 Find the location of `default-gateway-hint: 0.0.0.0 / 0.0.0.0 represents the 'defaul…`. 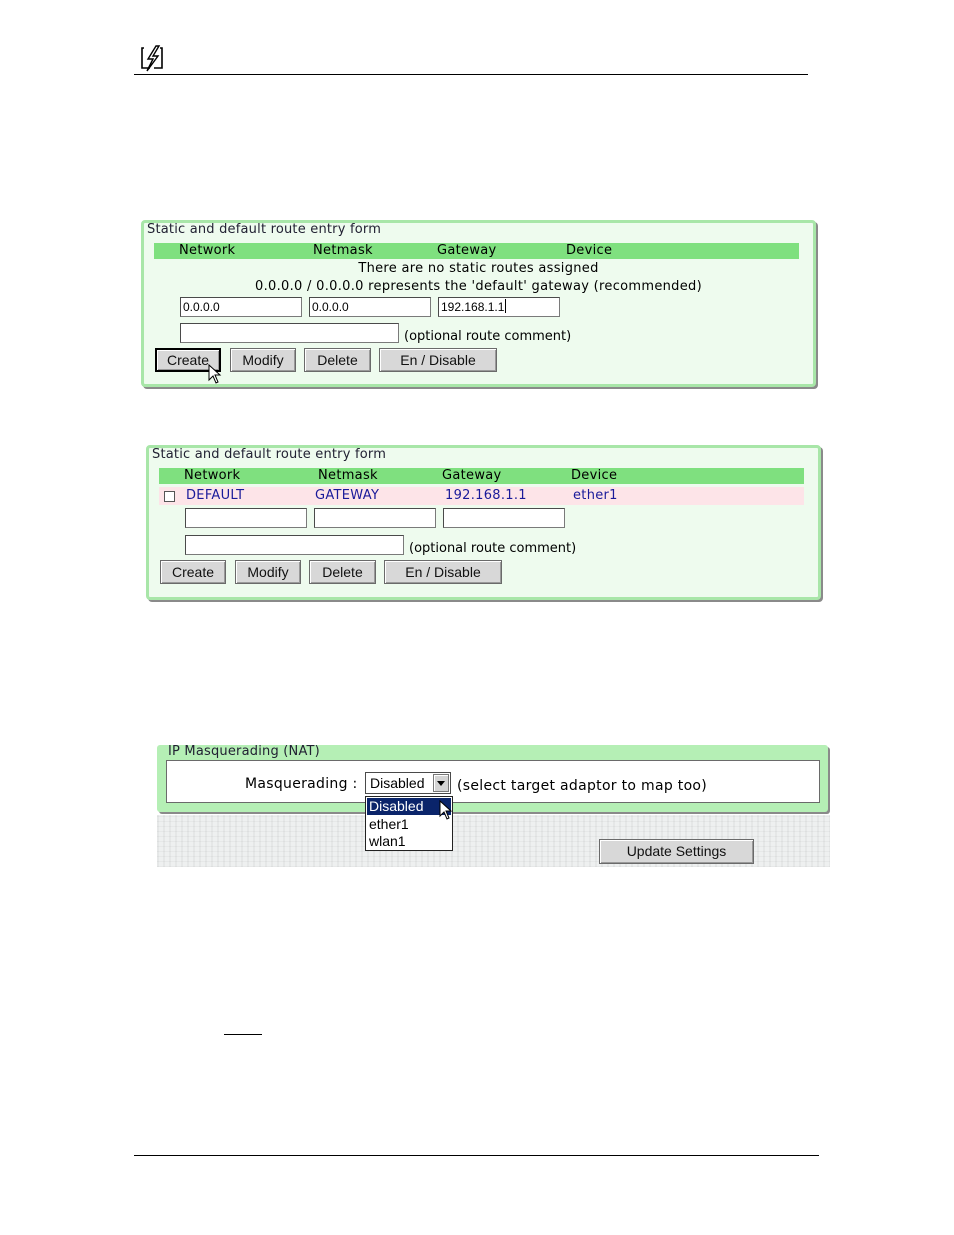

default-gateway-hint: 0.0.0.0 / 0.0.0.0 represents the 'defaul… is located at coordinates (478, 286).